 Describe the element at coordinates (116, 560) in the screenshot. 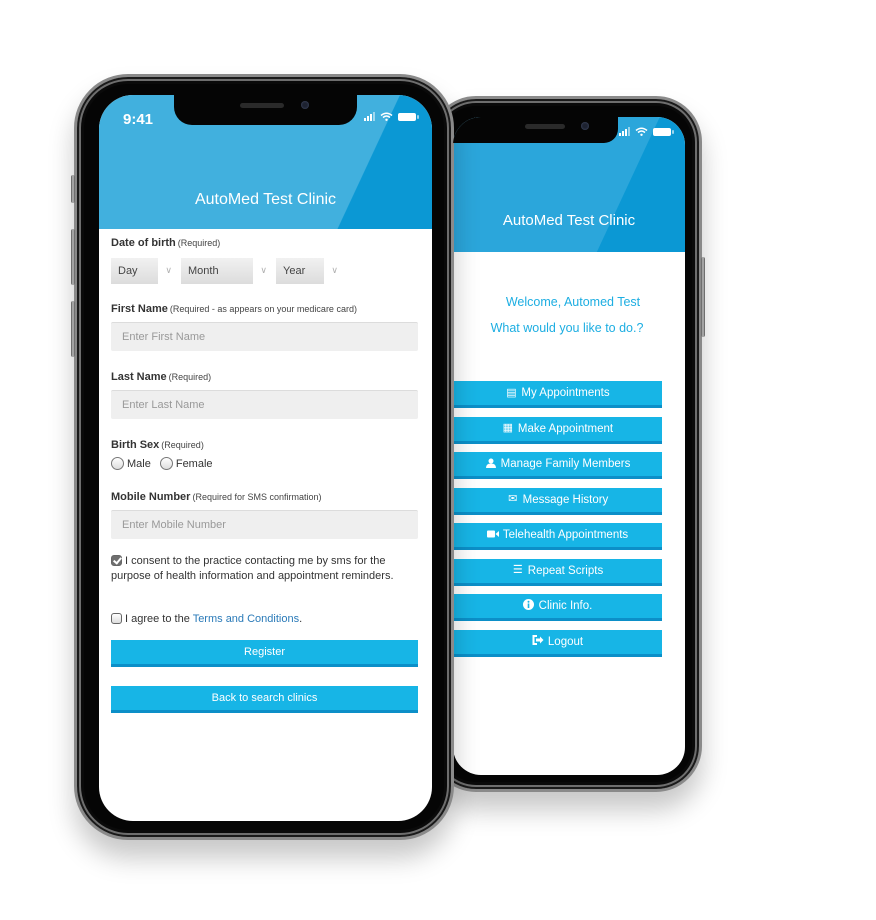

I see `sms-consent-checkbox` at that location.